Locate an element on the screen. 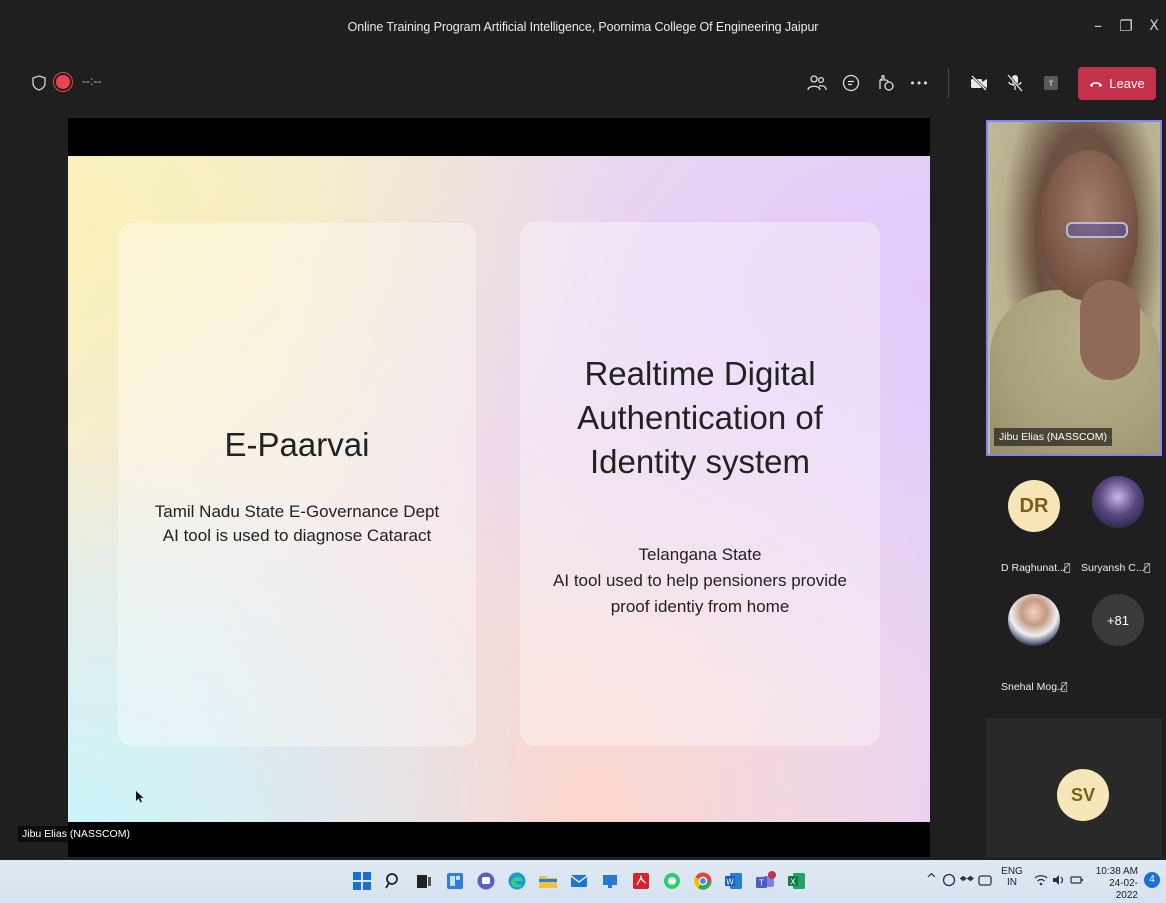 This screenshot has height=903, width=1166. wifi-icon is located at coordinates (1041, 882).